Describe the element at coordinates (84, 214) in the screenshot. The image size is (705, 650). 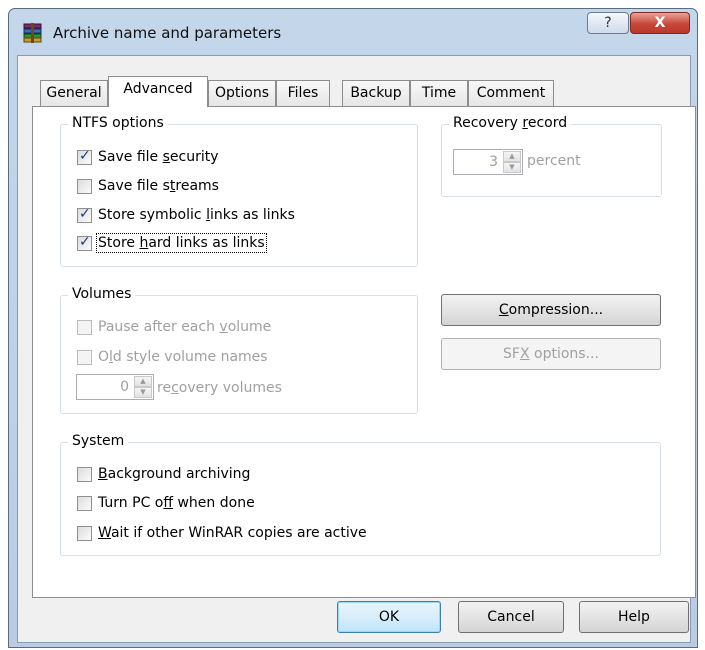
I see `store-symbolic-links-checkbox` at that location.